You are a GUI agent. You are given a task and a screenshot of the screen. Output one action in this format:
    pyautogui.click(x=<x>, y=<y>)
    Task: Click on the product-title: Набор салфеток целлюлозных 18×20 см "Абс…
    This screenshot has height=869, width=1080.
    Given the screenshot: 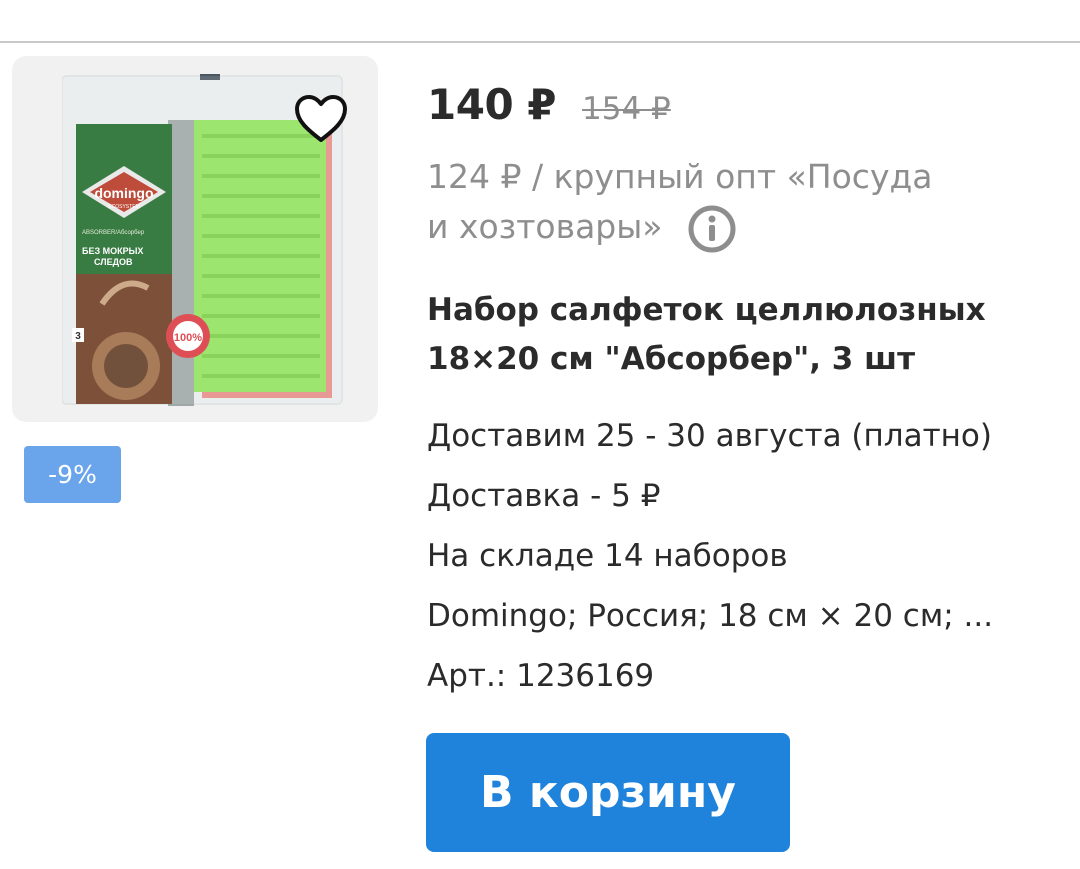 What is the action you would take?
    pyautogui.click(x=727, y=335)
    